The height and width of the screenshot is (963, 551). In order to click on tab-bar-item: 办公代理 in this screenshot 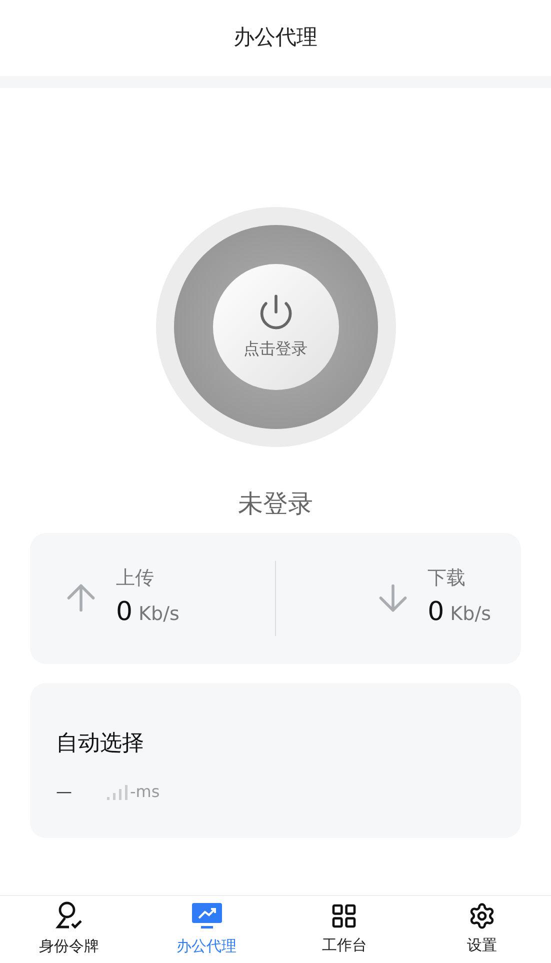, I will do `click(207, 929)`.